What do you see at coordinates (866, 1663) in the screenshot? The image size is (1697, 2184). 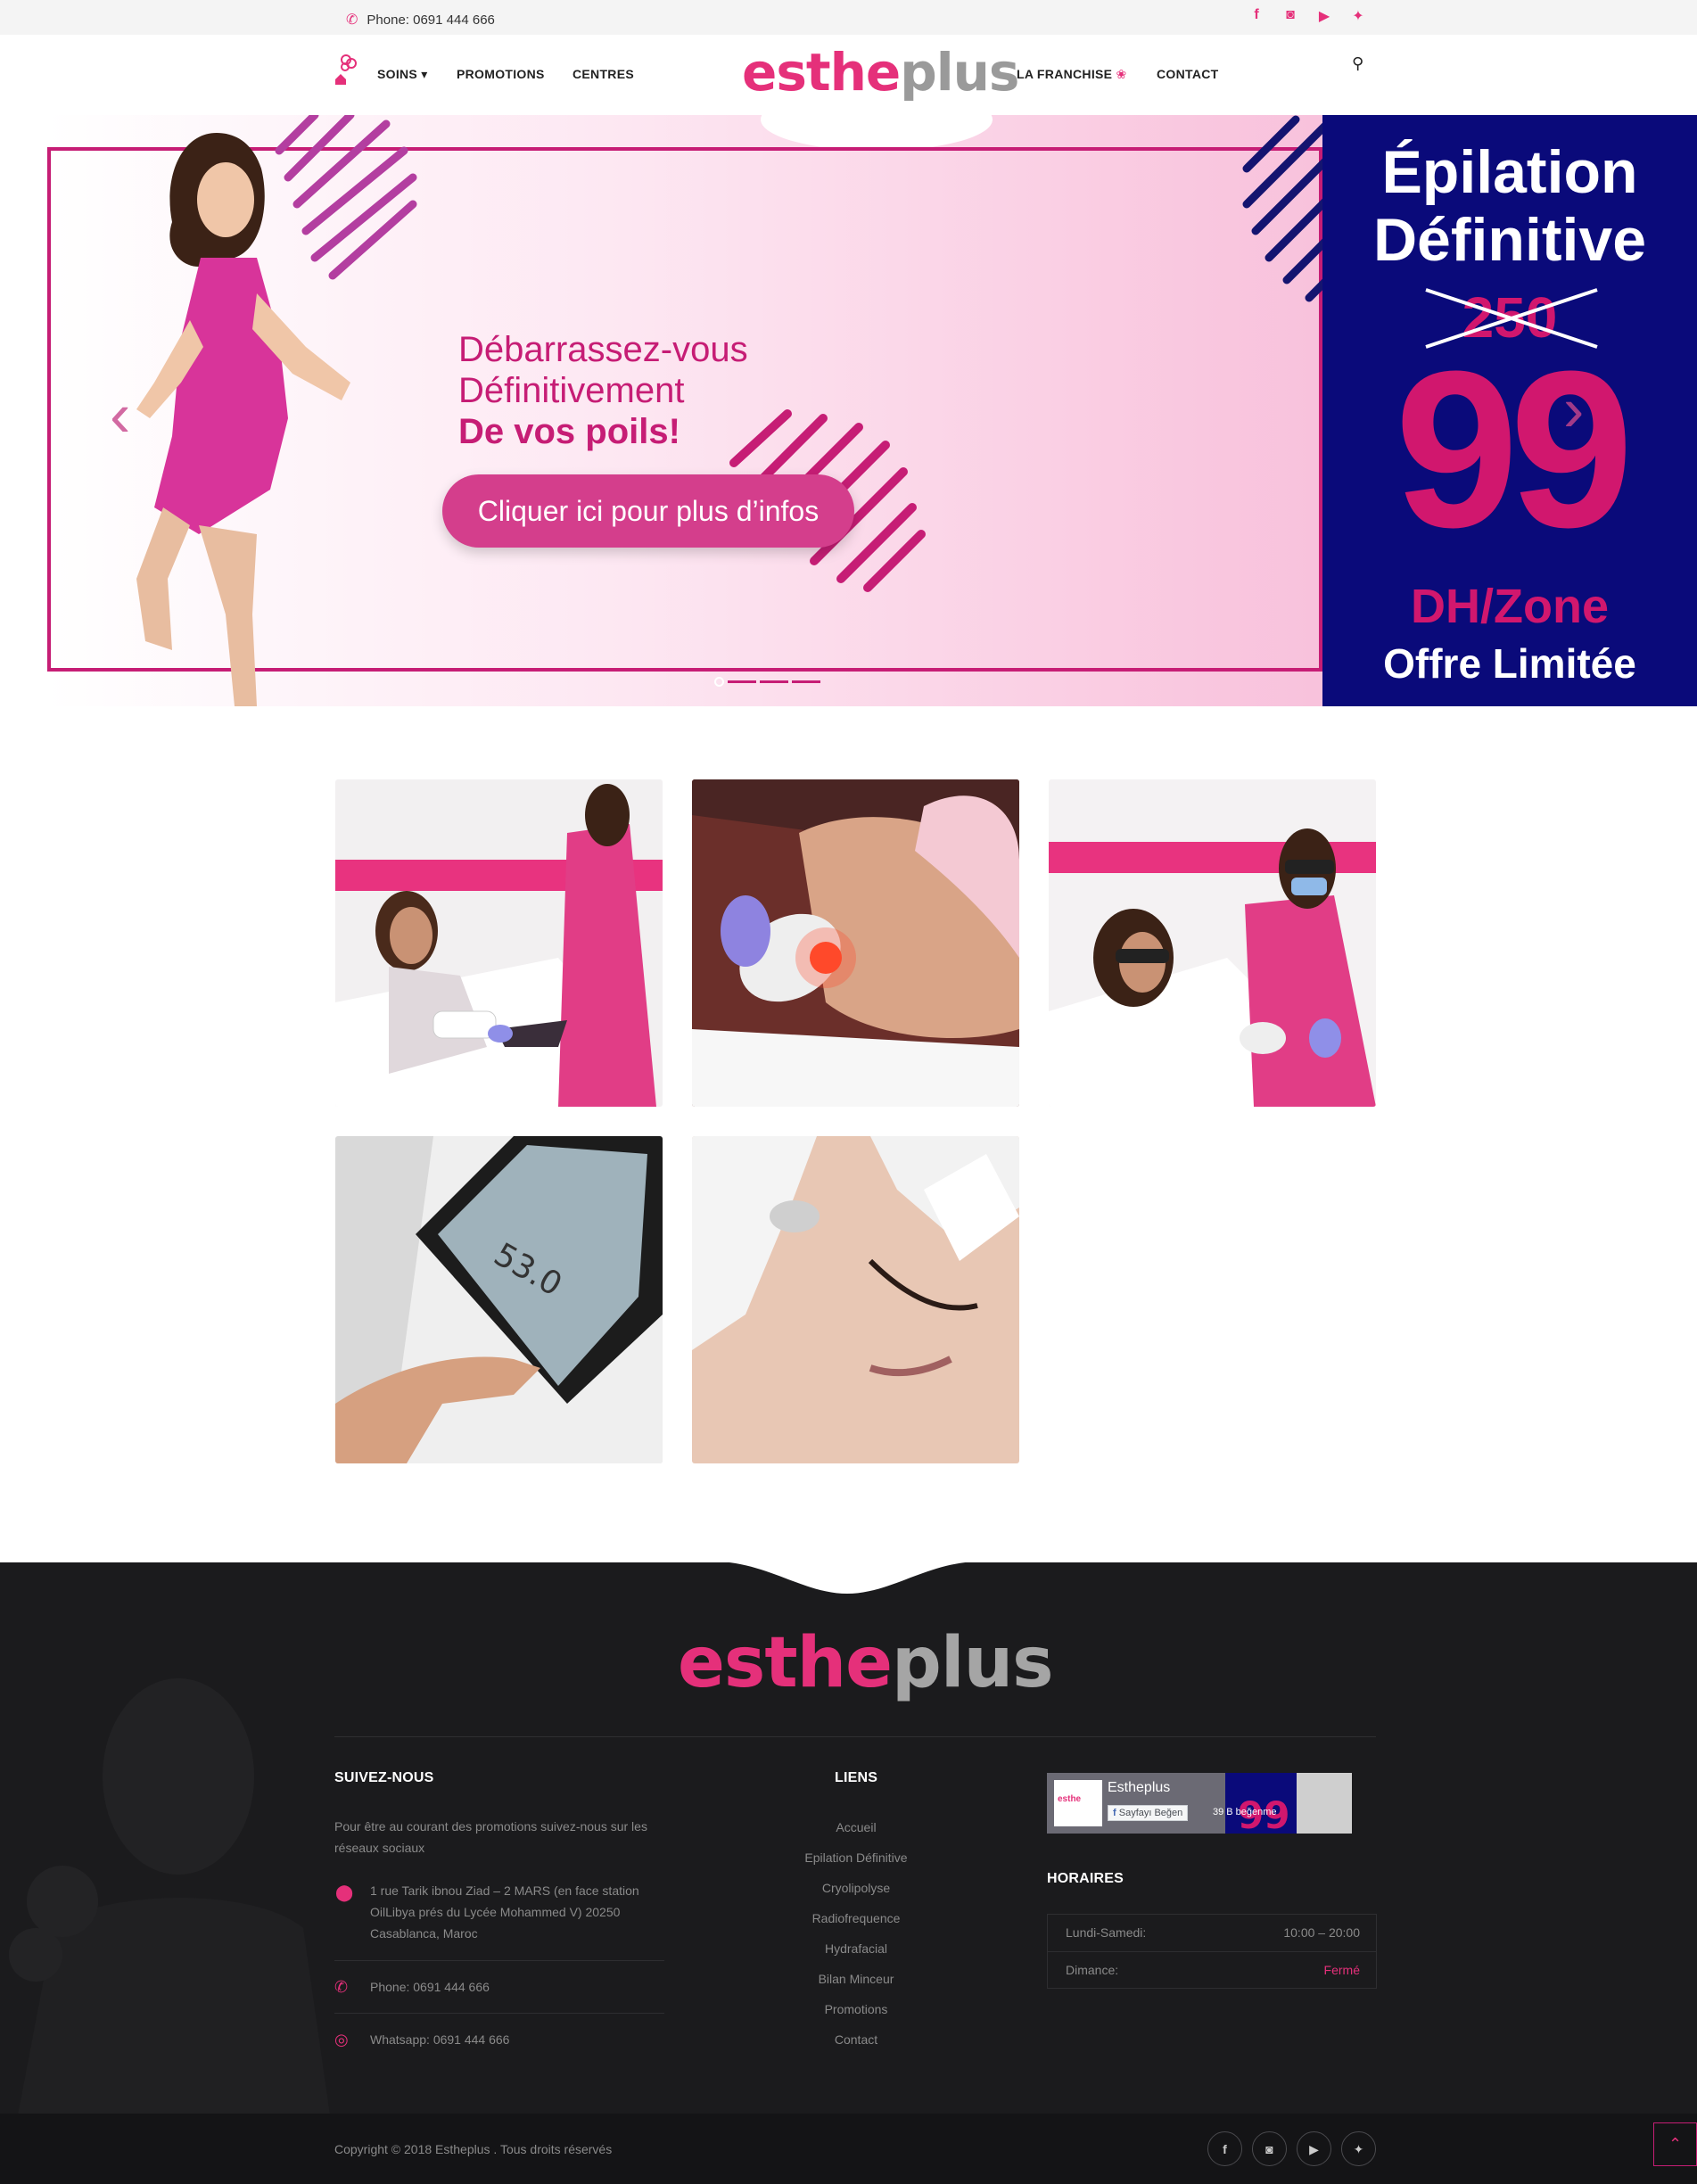 I see `footer-logo: estheplus` at bounding box center [866, 1663].